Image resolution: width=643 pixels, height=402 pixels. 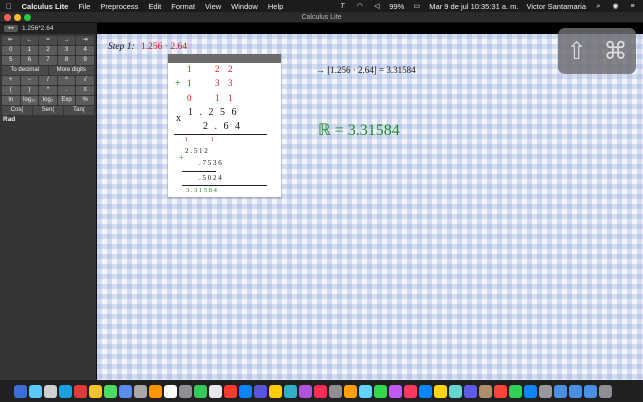 I want to click on log2-key: log₂, so click(x=48, y=100).